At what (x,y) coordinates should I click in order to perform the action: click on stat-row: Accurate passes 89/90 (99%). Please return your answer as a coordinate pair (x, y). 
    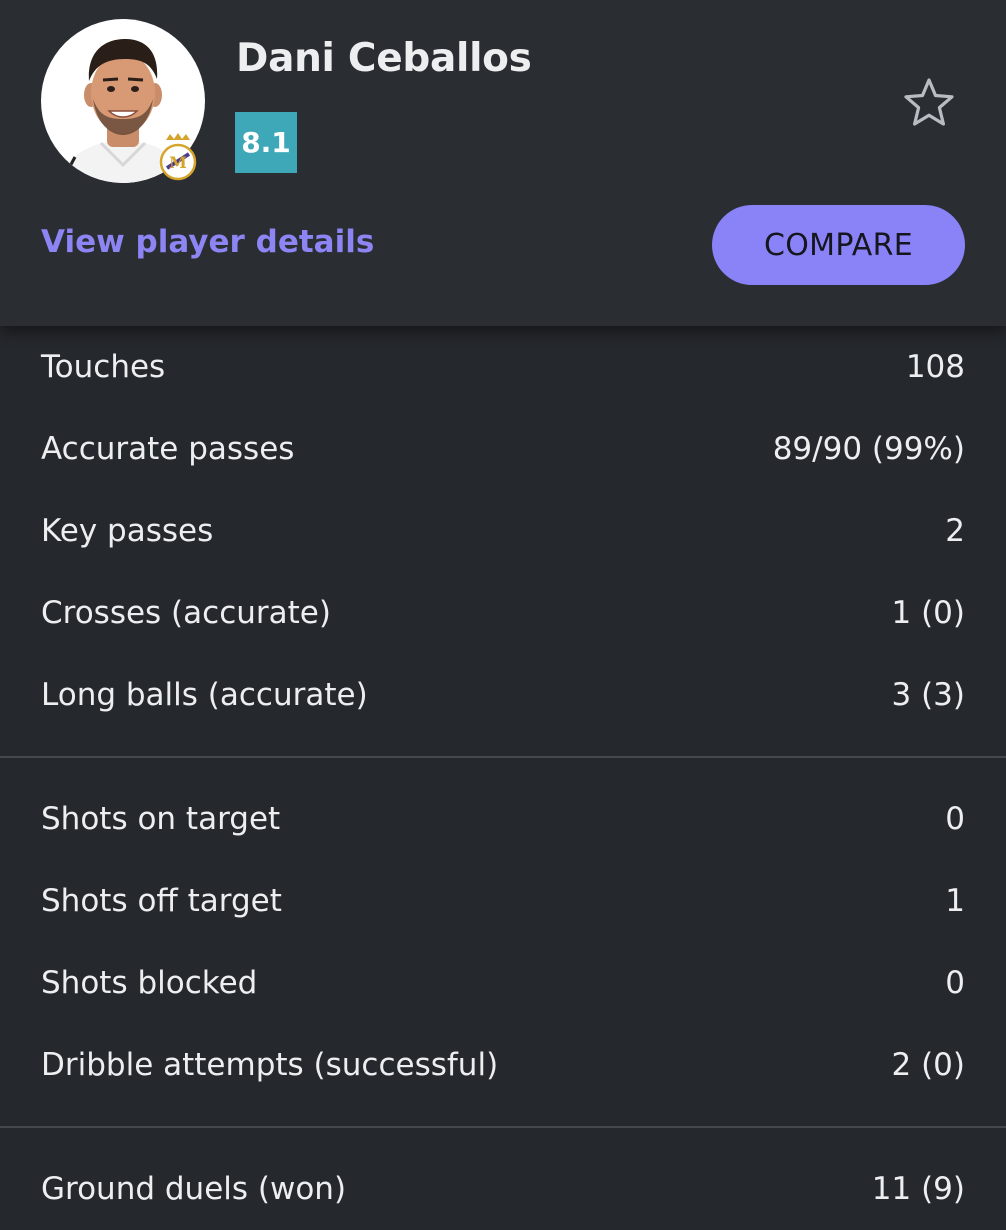
    Looking at the image, I should click on (503, 449).